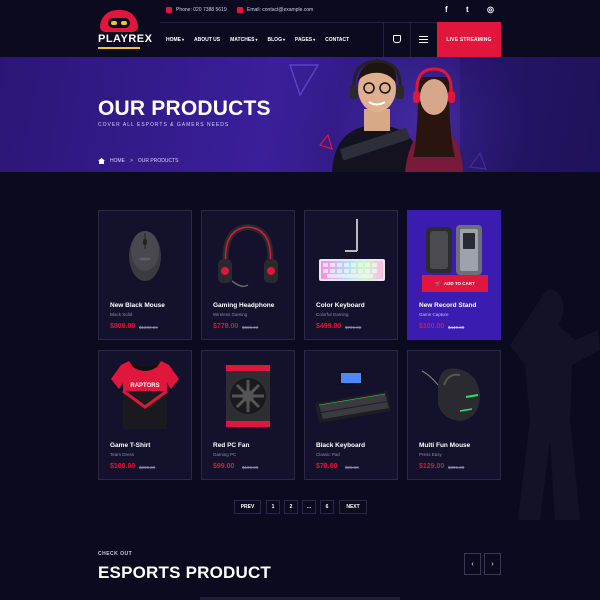 This screenshot has width=600, height=600. I want to click on product-price: $778.00, so click(226, 326).